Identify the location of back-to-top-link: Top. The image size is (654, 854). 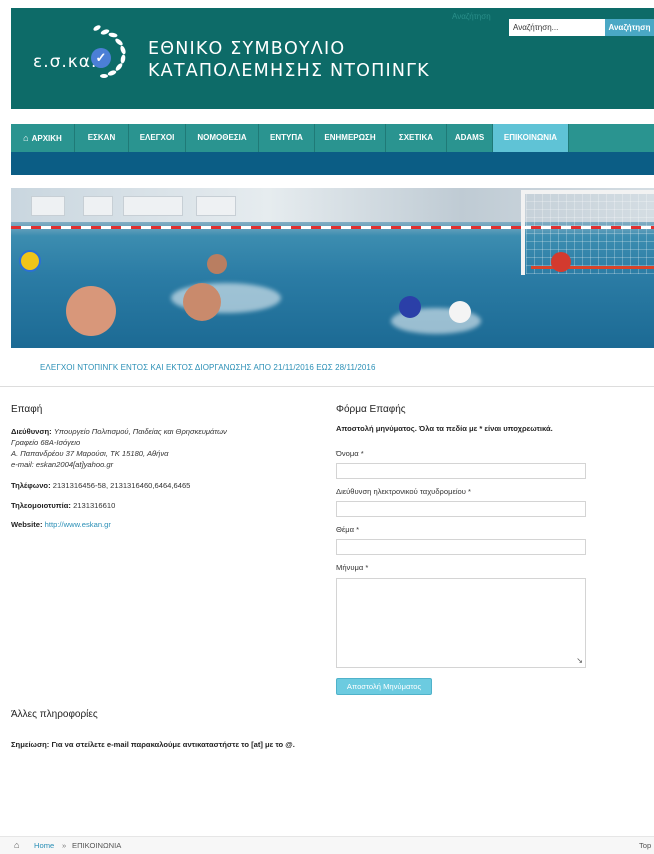
(645, 845).